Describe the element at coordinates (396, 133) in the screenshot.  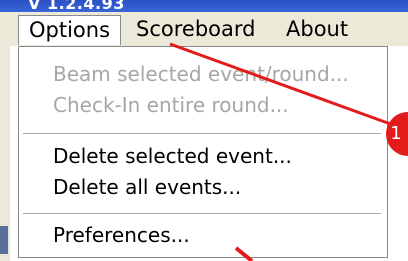
I see `annotation-badge-number: 1` at that location.